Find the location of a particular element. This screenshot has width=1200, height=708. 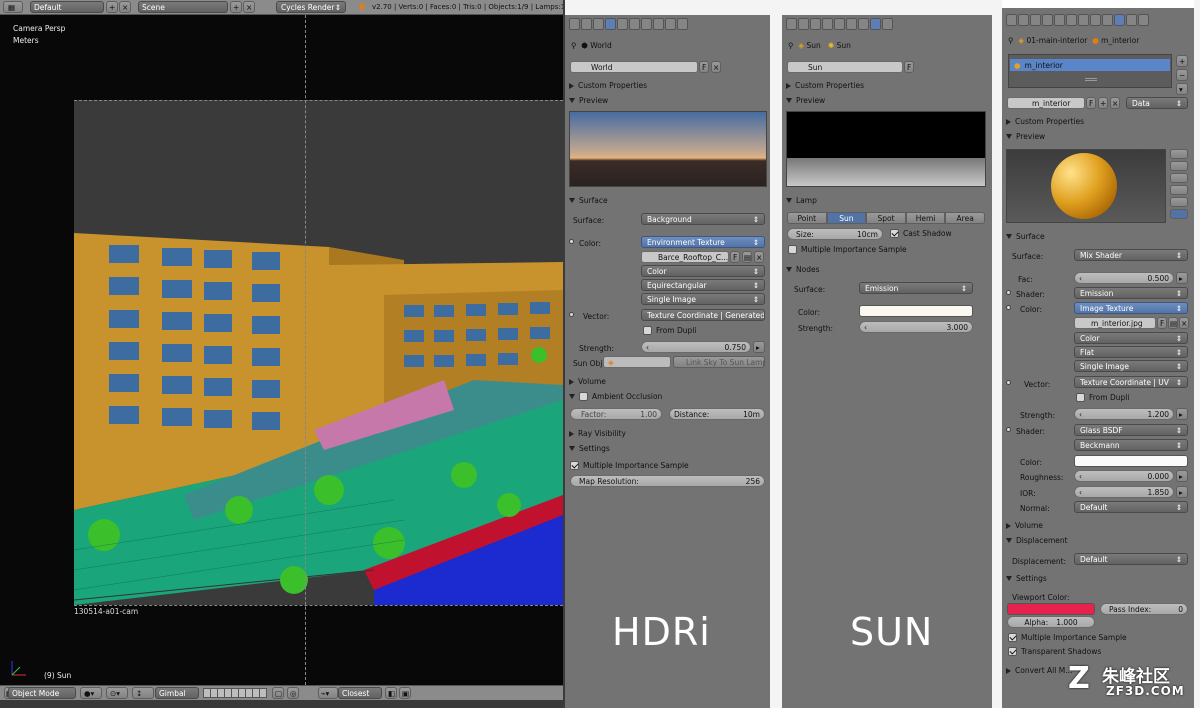

mat-strength-link: ▸ is located at coordinates (1182, 414).